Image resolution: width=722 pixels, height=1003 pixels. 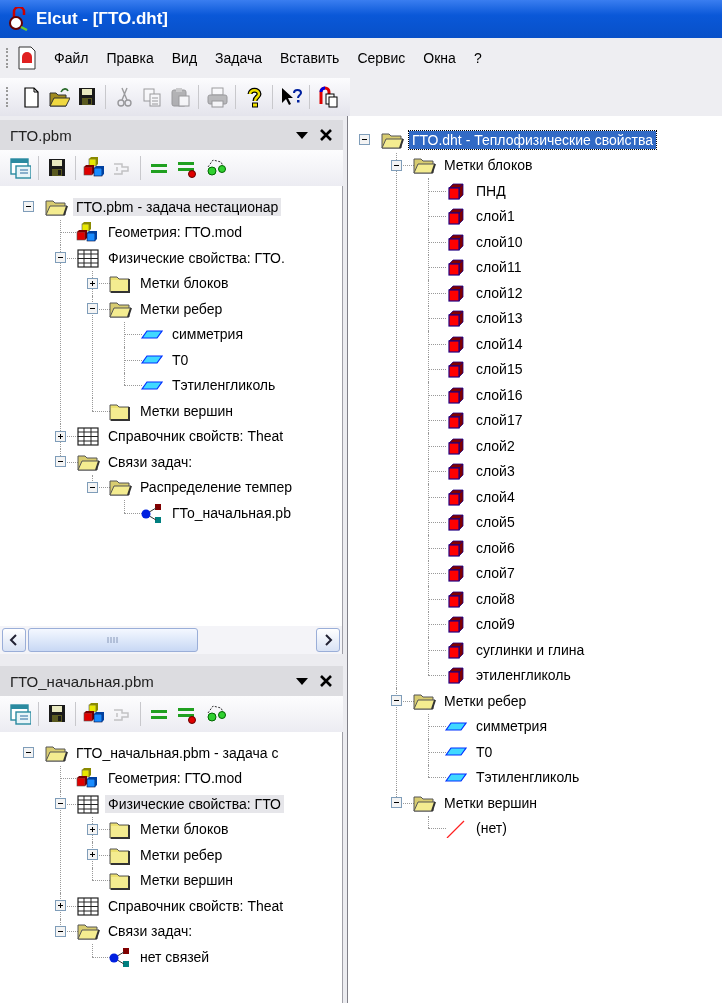 I want to click on scrollbar-thumb, so click(x=113, y=640).